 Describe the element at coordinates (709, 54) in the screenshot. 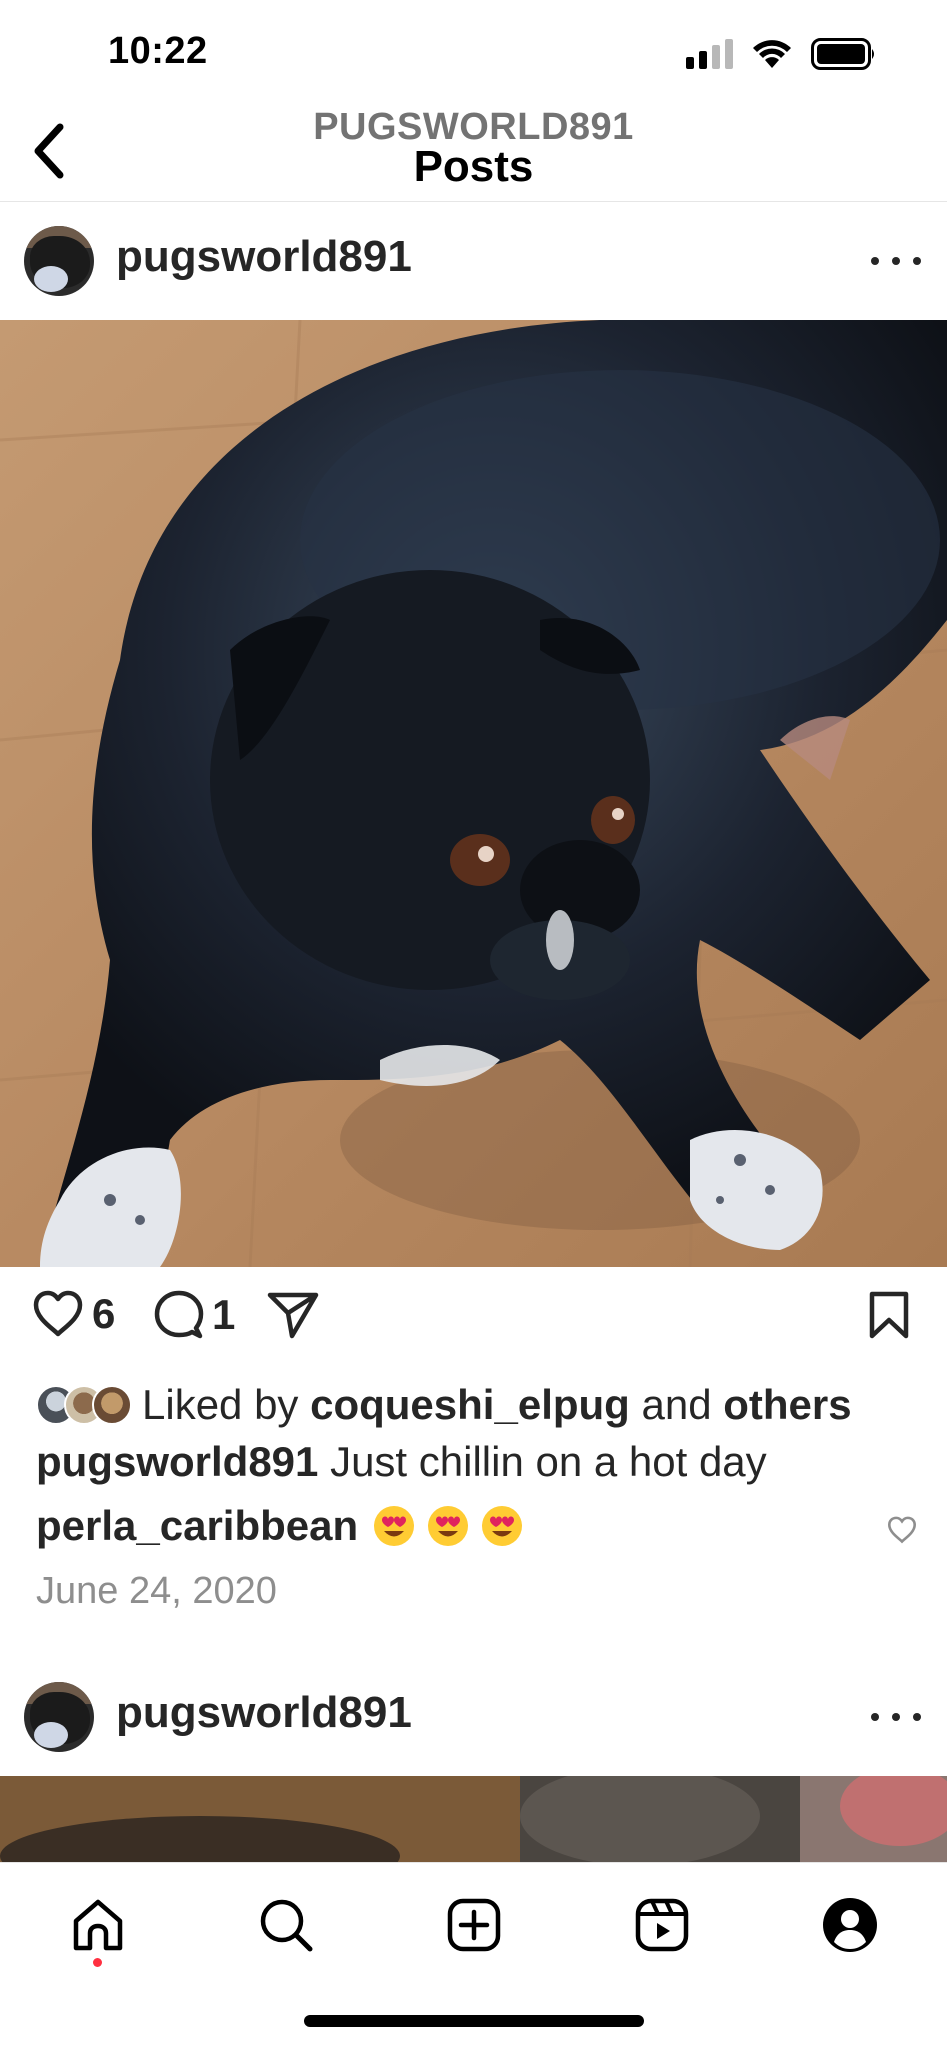

I see `cellular-signal-icon` at that location.